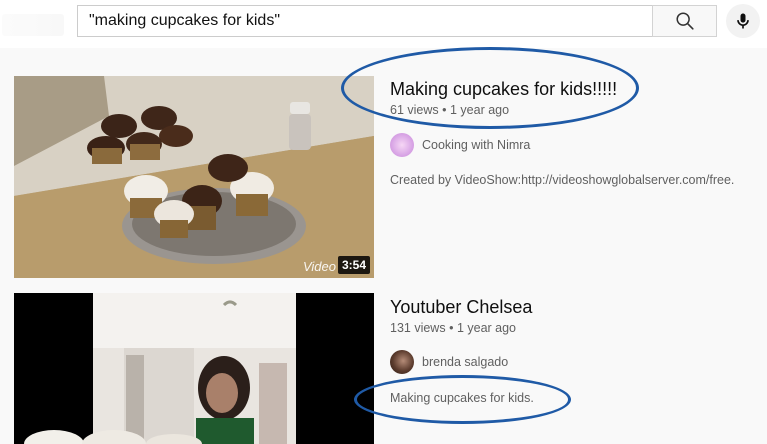 The image size is (767, 444). I want to click on video-watermark: Video, so click(319, 266).